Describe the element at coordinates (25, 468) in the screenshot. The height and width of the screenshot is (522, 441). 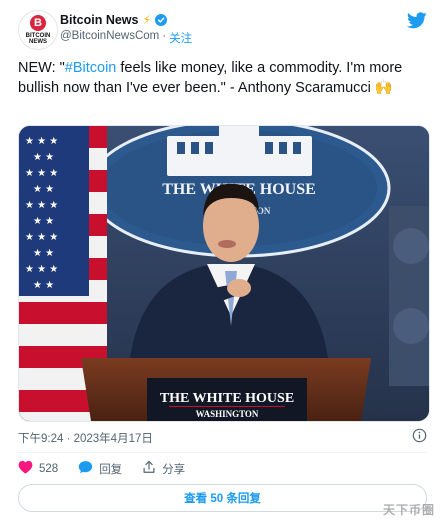
I see `heart-icon` at that location.